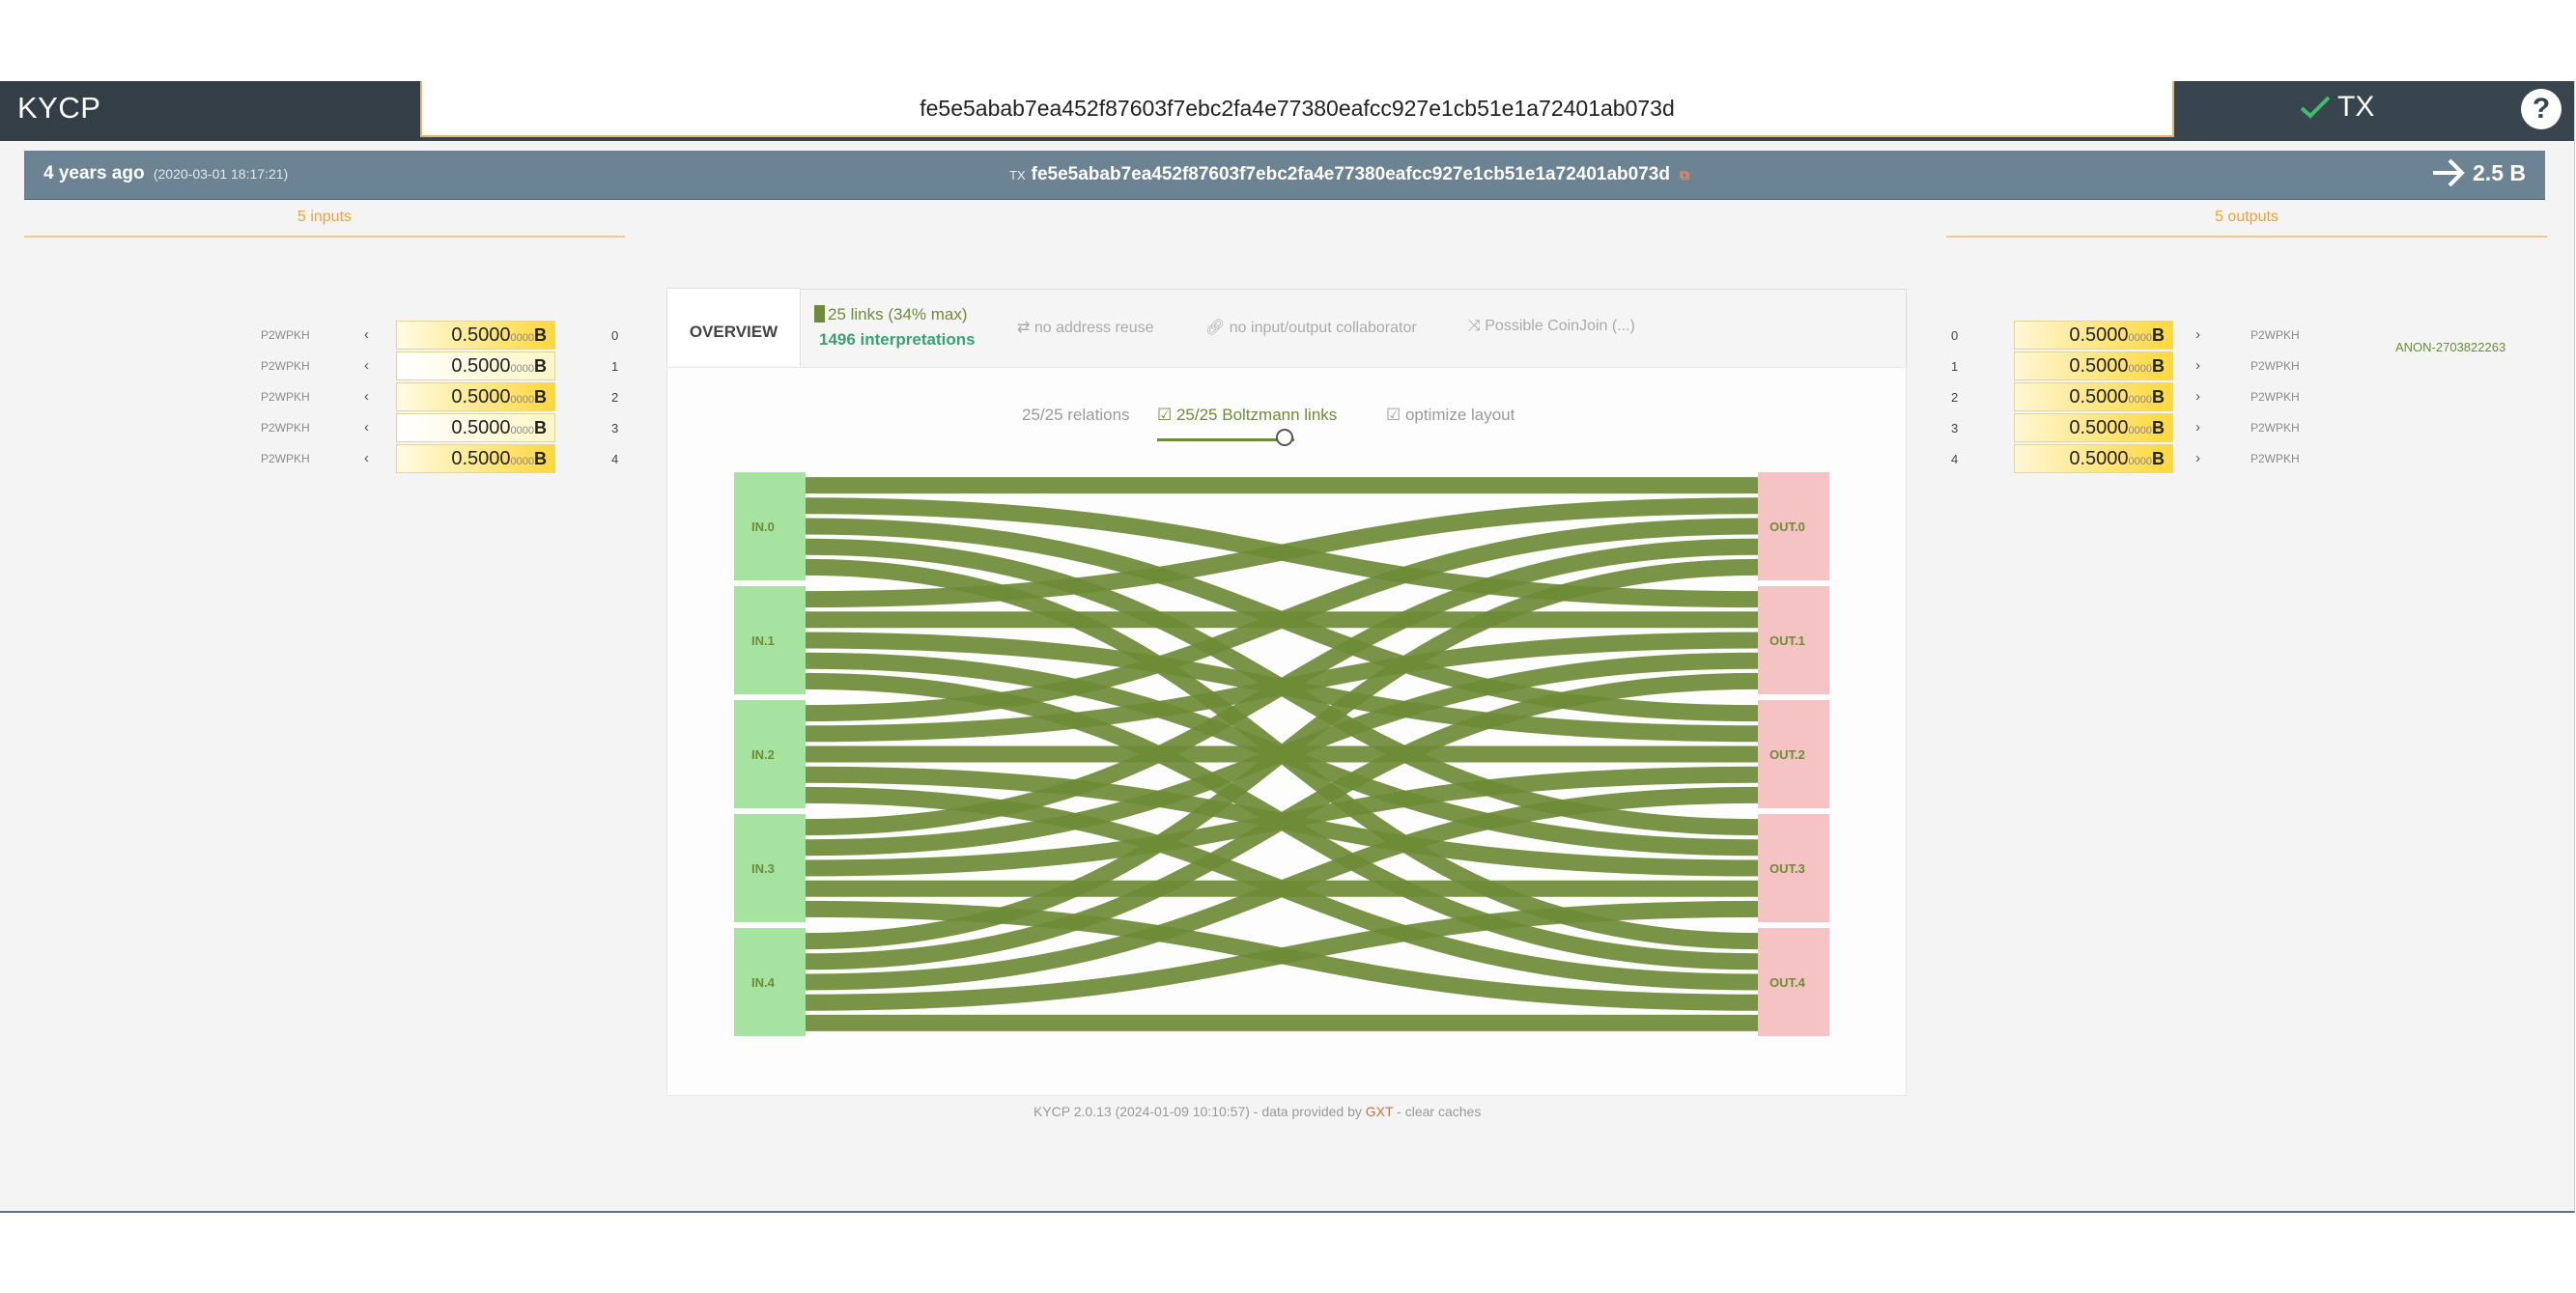 This screenshot has width=2576, height=1293. I want to click on output-row: 4 0.50000000B › P2WPKH, so click(2158, 459).